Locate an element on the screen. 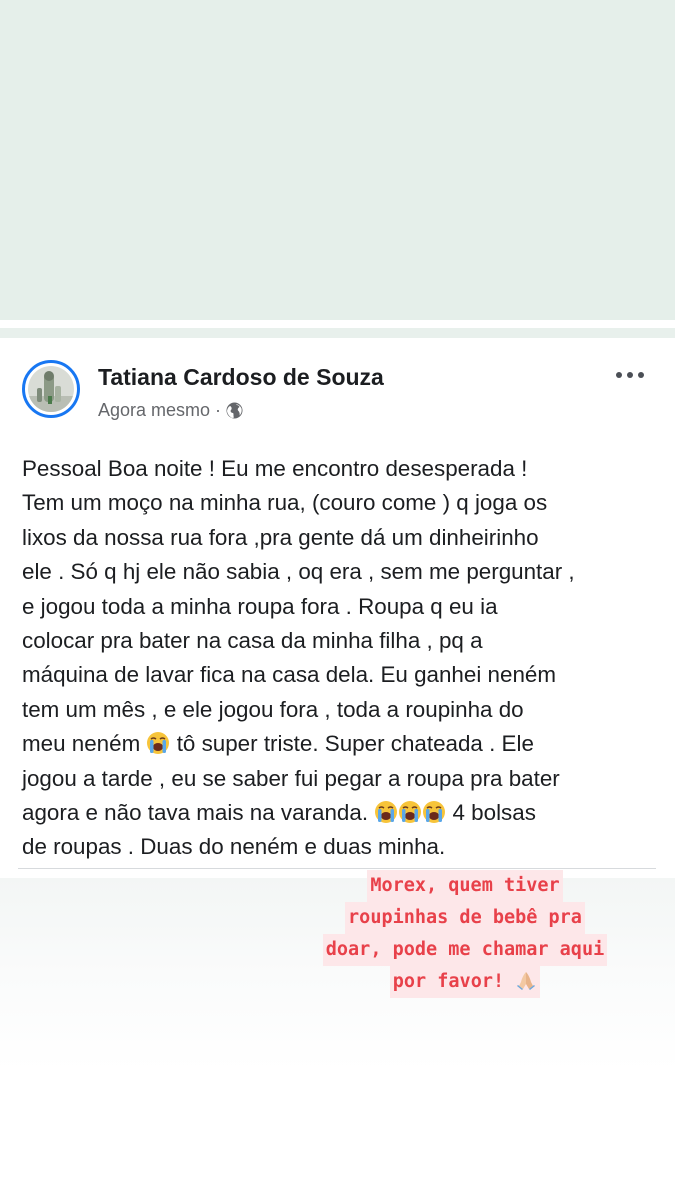 The image size is (675, 1200). post-time: Agora mesmo is located at coordinates (154, 410).